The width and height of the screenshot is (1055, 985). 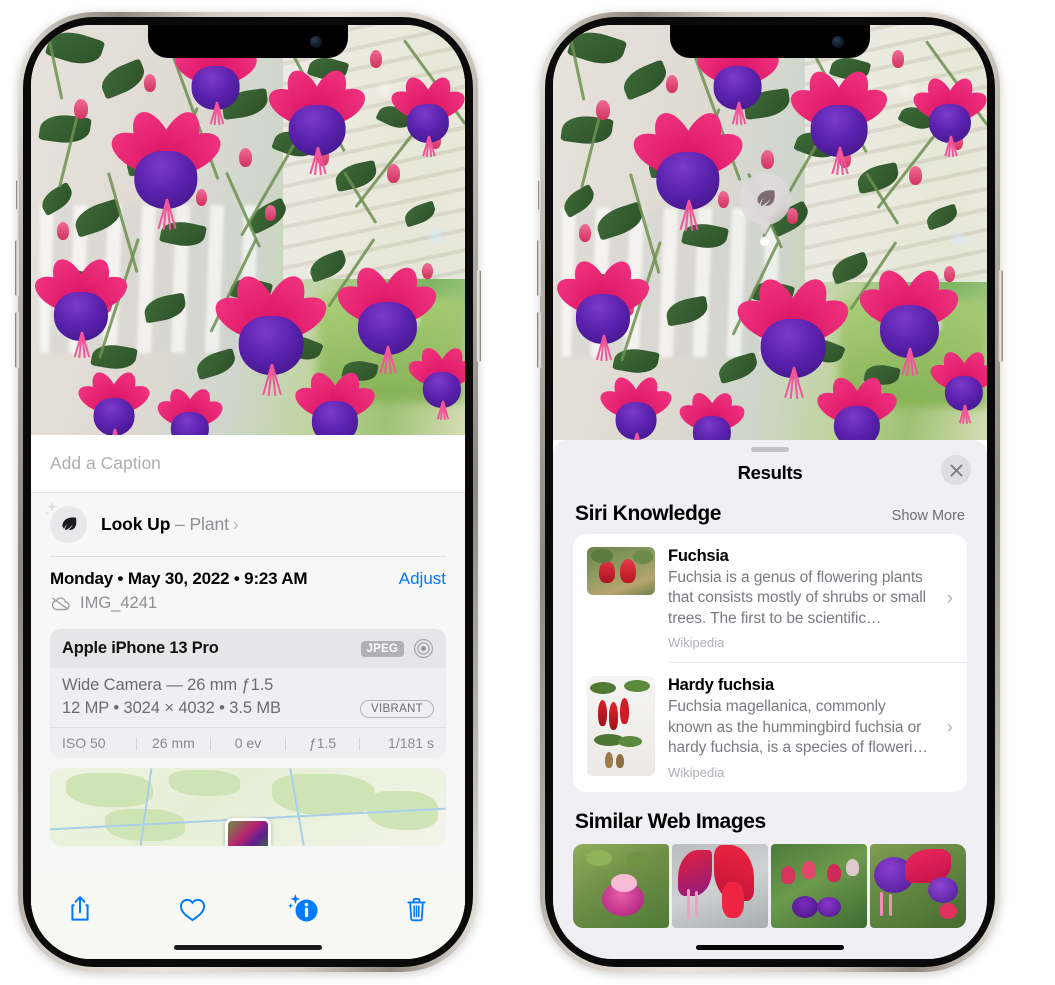 I want to click on aperture-icon, so click(x=423, y=648).